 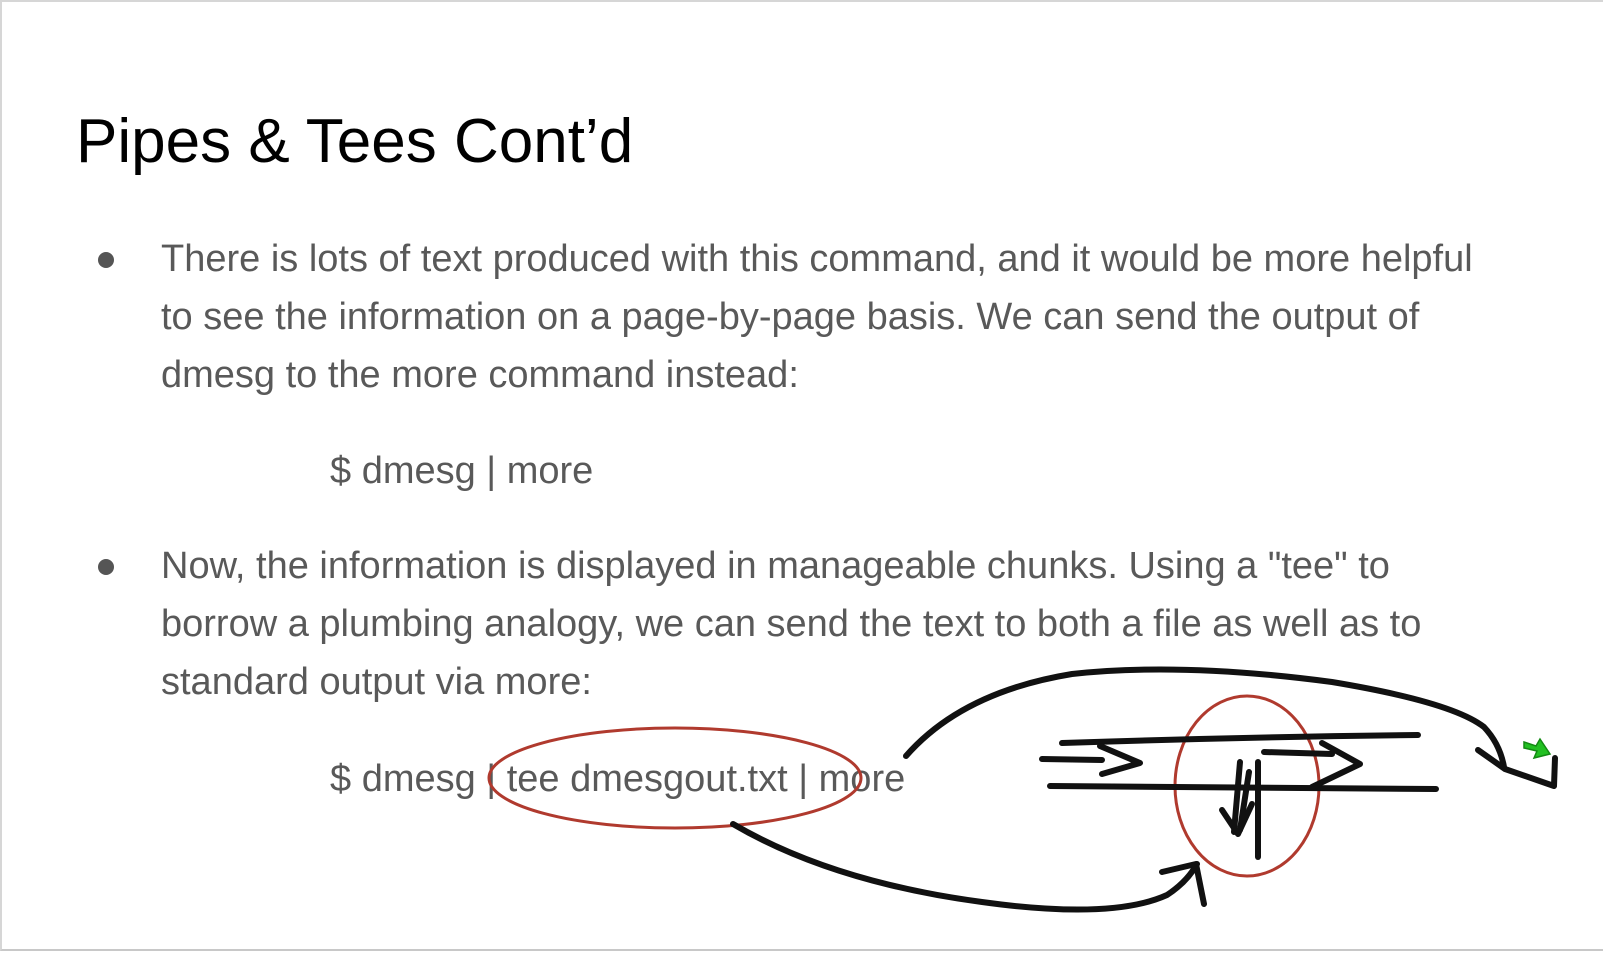 I want to click on bullet-2-line-3: standard output via more:, so click(x=376, y=682).